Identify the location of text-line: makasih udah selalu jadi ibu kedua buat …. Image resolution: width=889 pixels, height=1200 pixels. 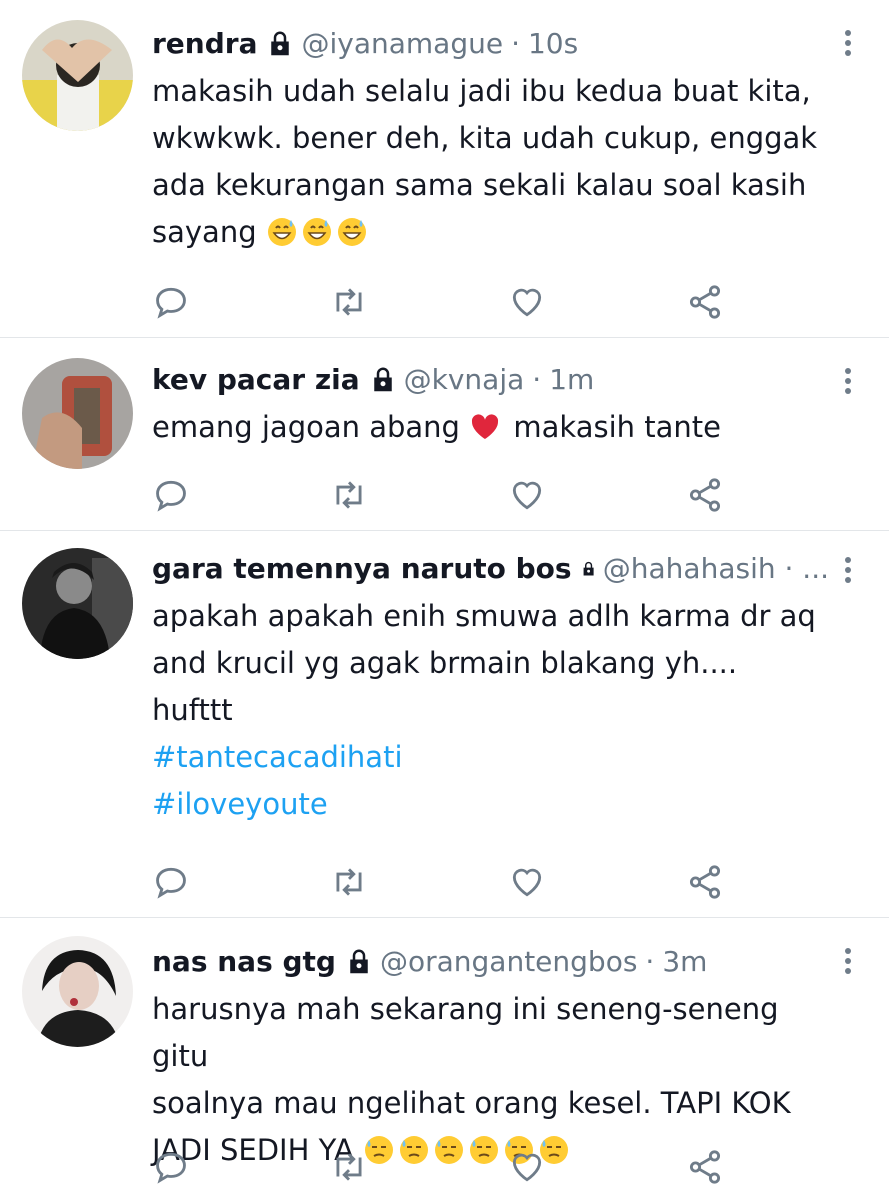
(481, 91).